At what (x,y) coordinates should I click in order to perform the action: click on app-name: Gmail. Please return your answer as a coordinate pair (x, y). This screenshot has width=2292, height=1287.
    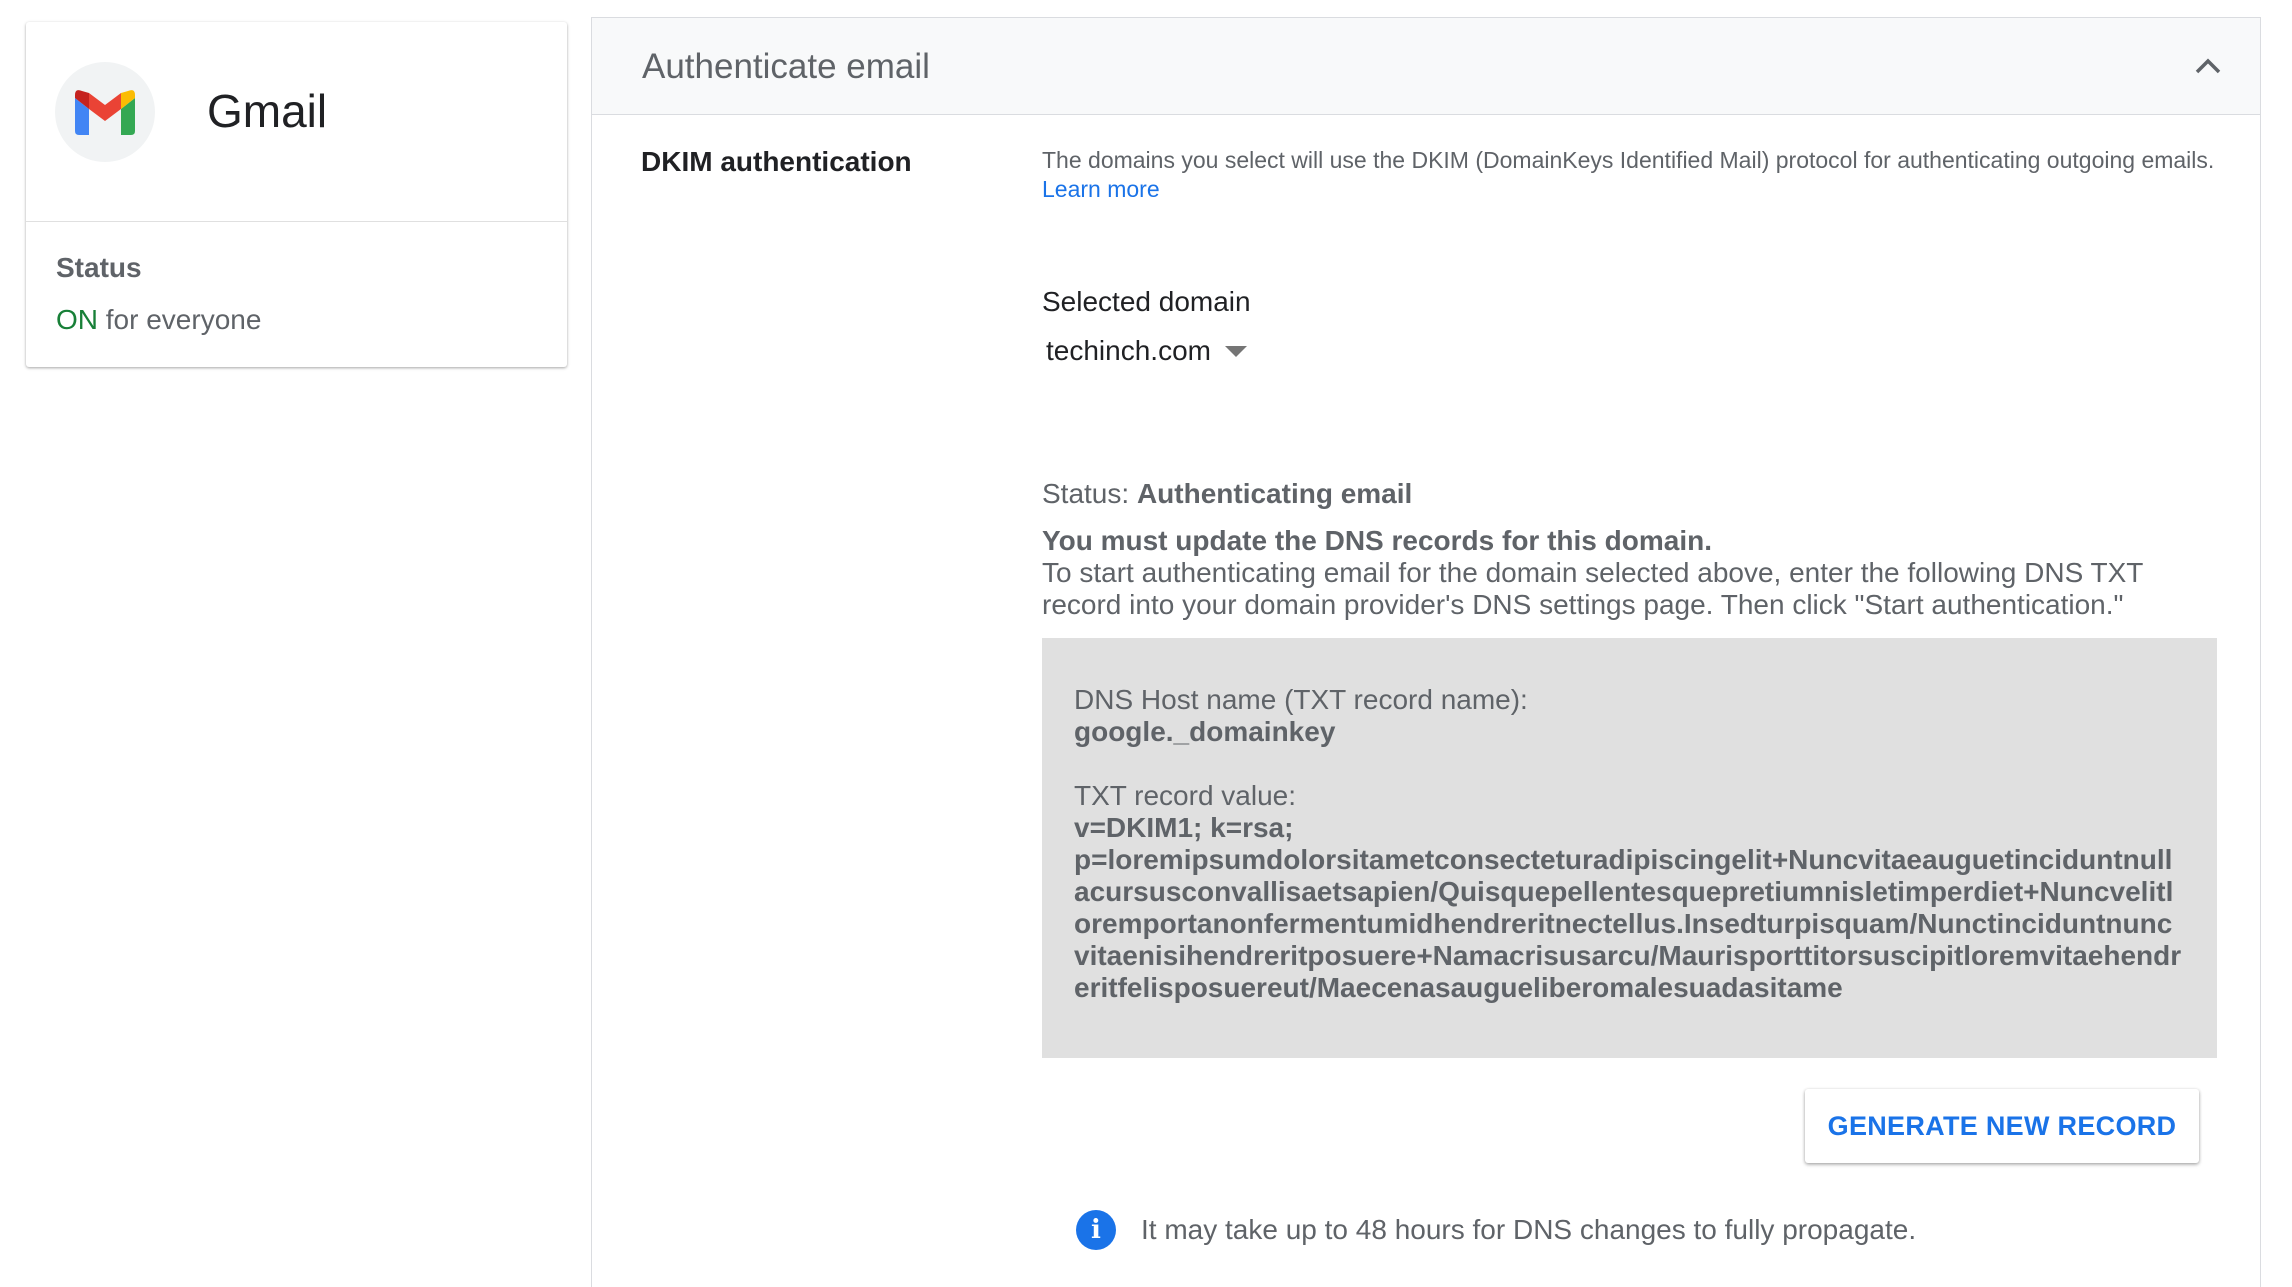
    Looking at the image, I should click on (267, 111).